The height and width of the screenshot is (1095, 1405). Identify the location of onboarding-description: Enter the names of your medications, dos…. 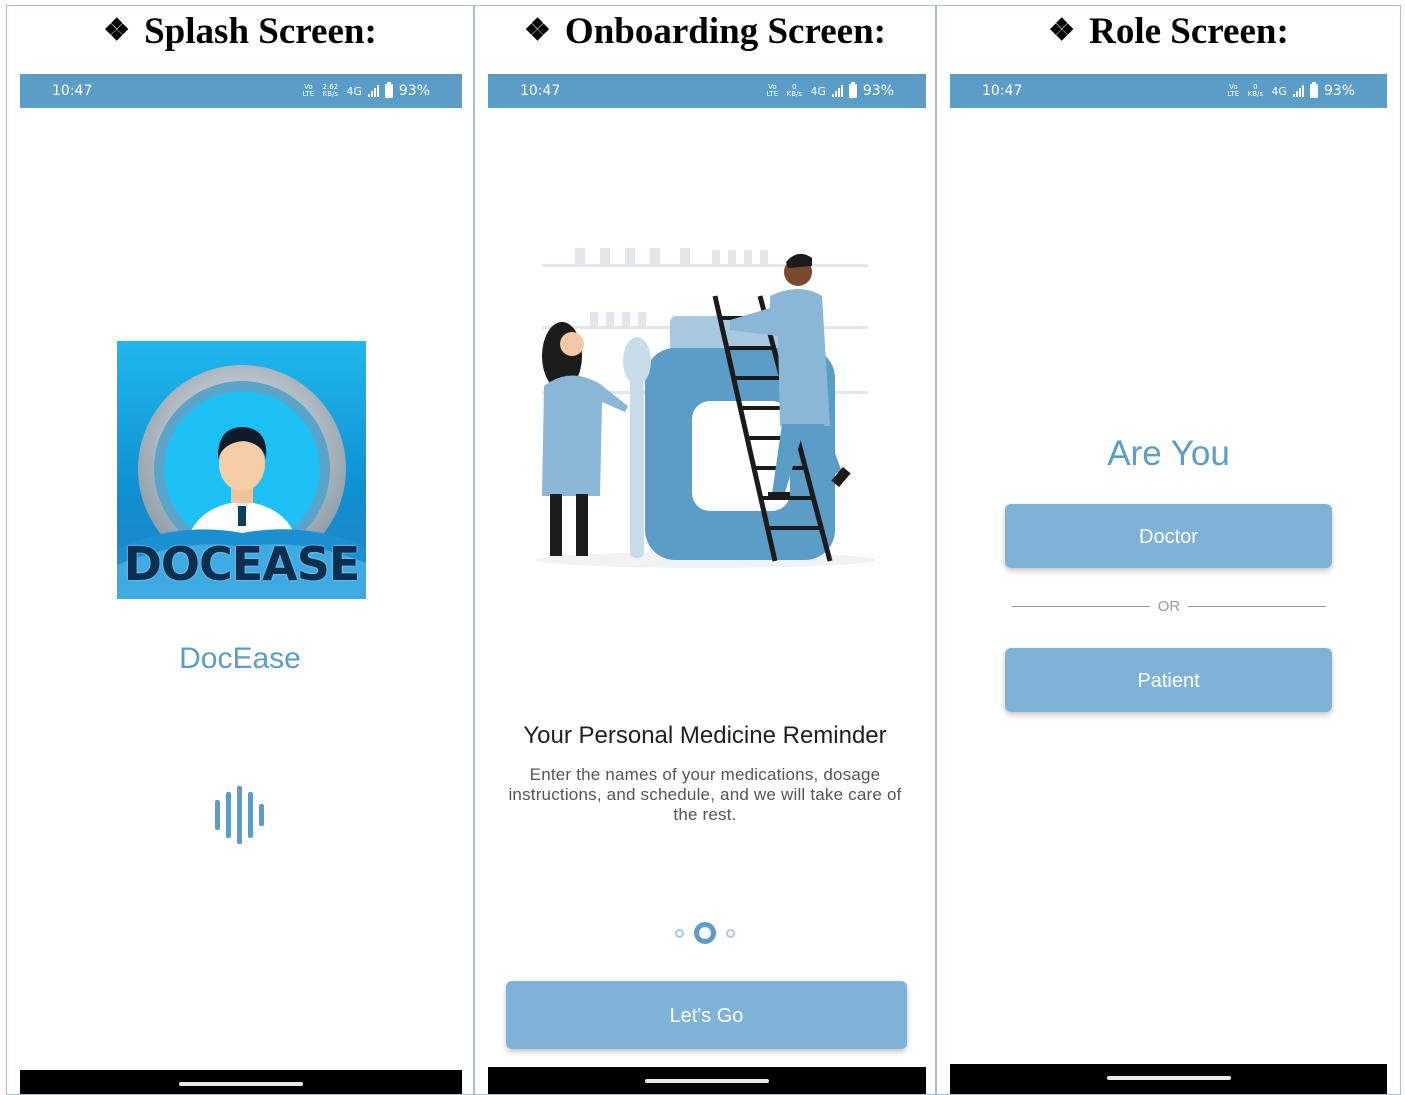
(705, 794).